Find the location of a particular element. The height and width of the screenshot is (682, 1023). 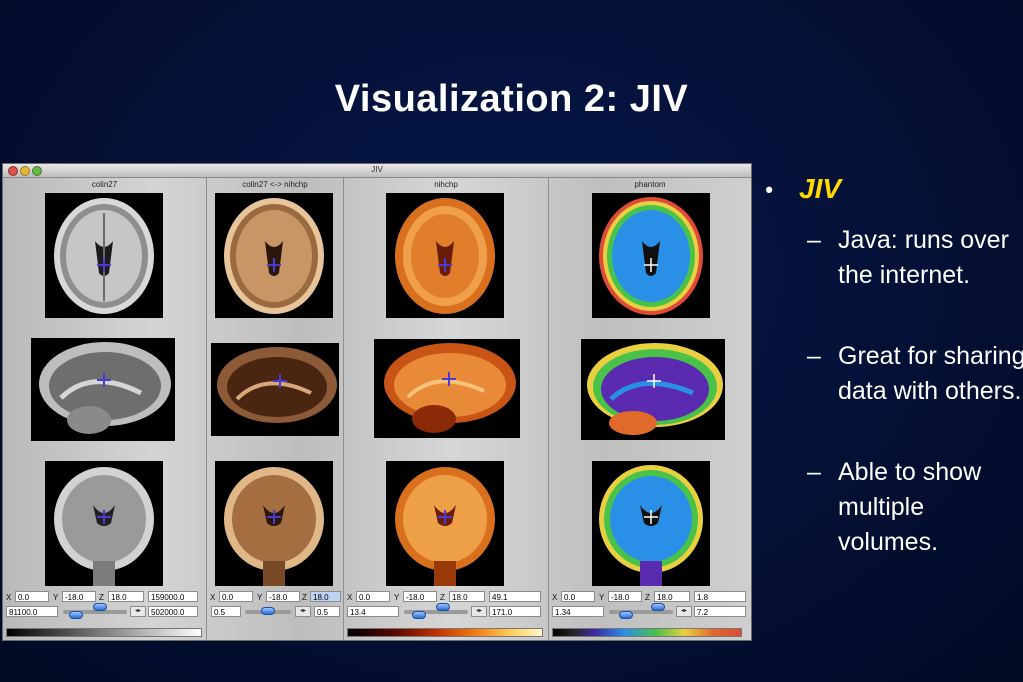

slide-title: Visualization 2: JIV is located at coordinates (511, 99).